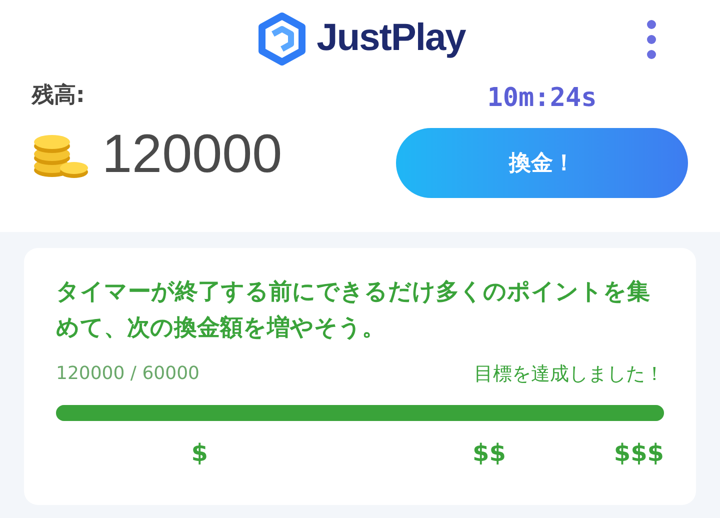 This screenshot has height=518, width=720. What do you see at coordinates (639, 452) in the screenshot?
I see `milestone-label: $$$` at bounding box center [639, 452].